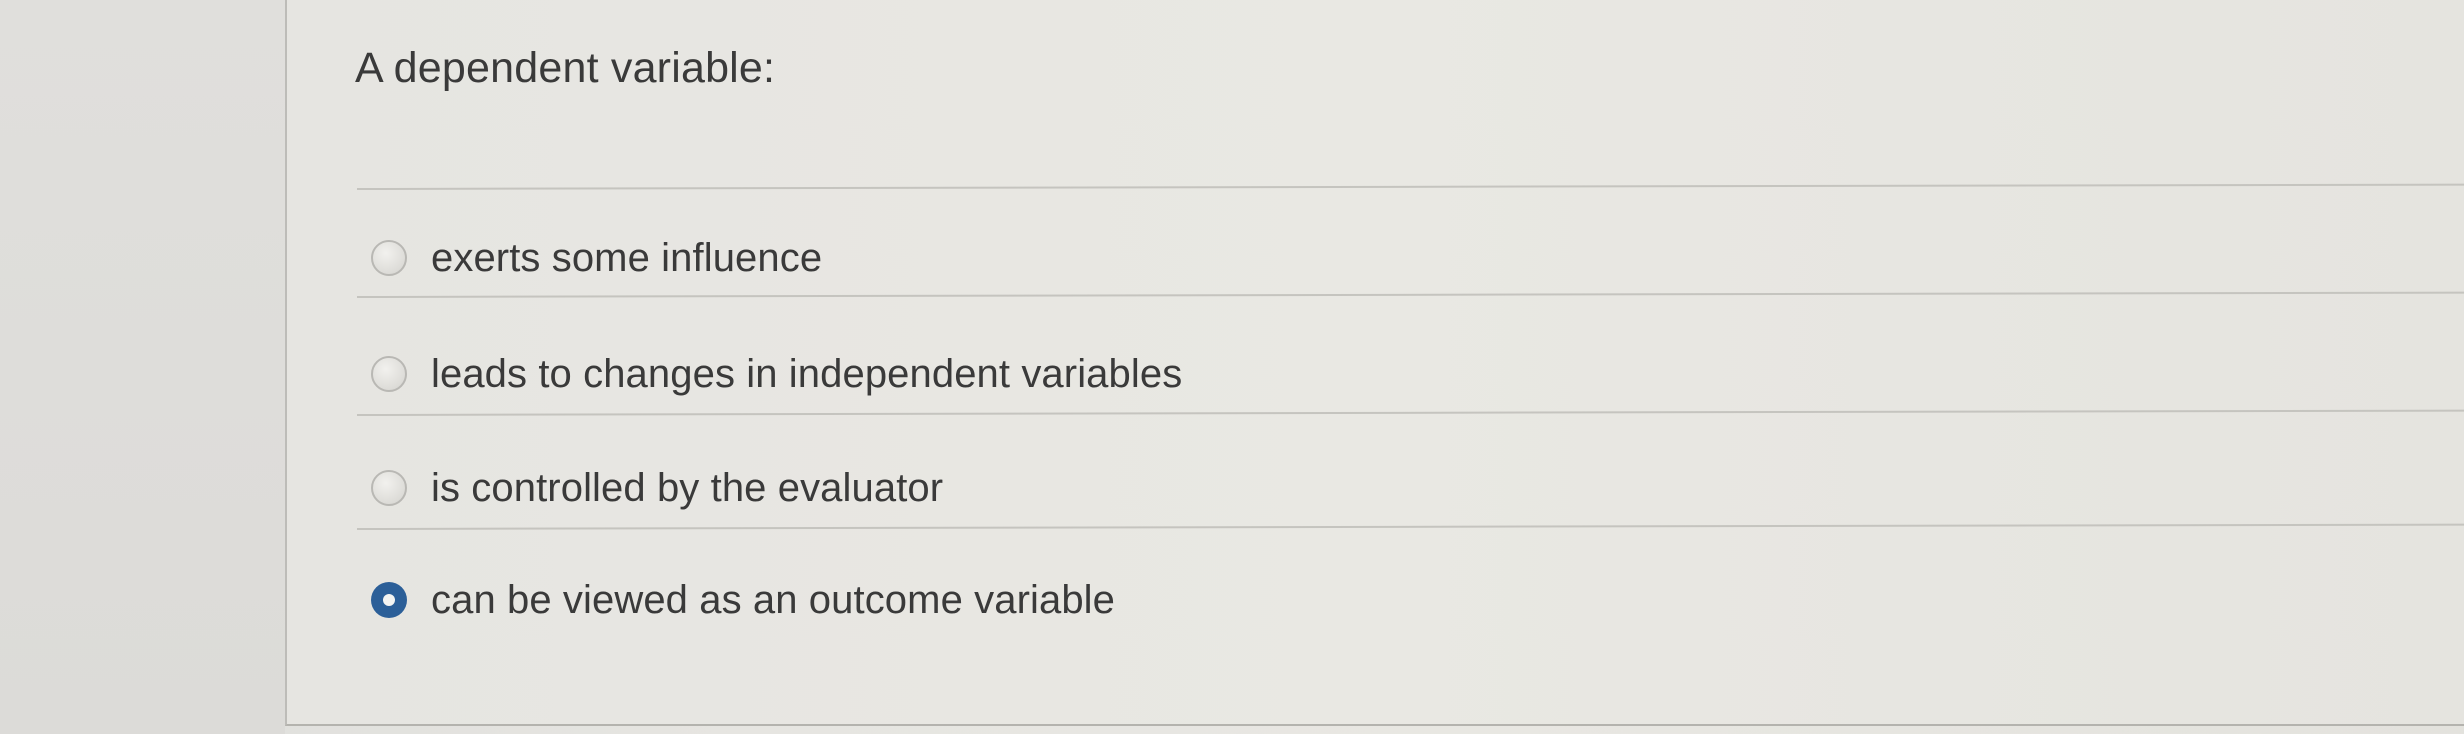 The image size is (2464, 734). I want to click on answer-option-3: is controlled by the evaluator, so click(657, 488).